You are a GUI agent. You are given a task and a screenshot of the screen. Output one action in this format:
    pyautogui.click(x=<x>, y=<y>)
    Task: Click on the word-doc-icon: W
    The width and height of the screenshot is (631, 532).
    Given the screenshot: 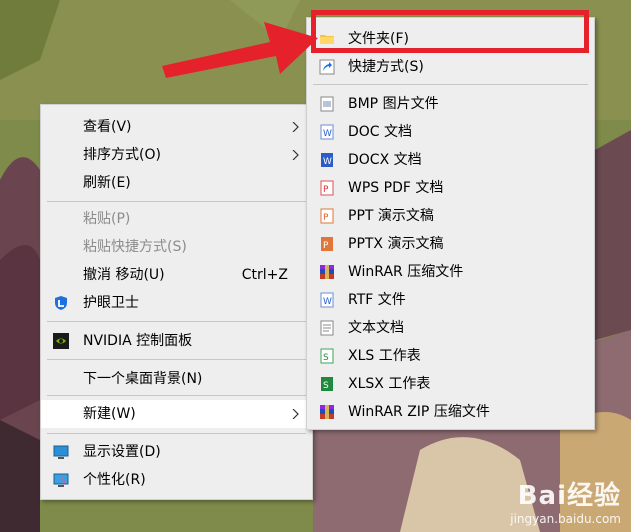 What is the action you would take?
    pyautogui.click(x=327, y=132)
    